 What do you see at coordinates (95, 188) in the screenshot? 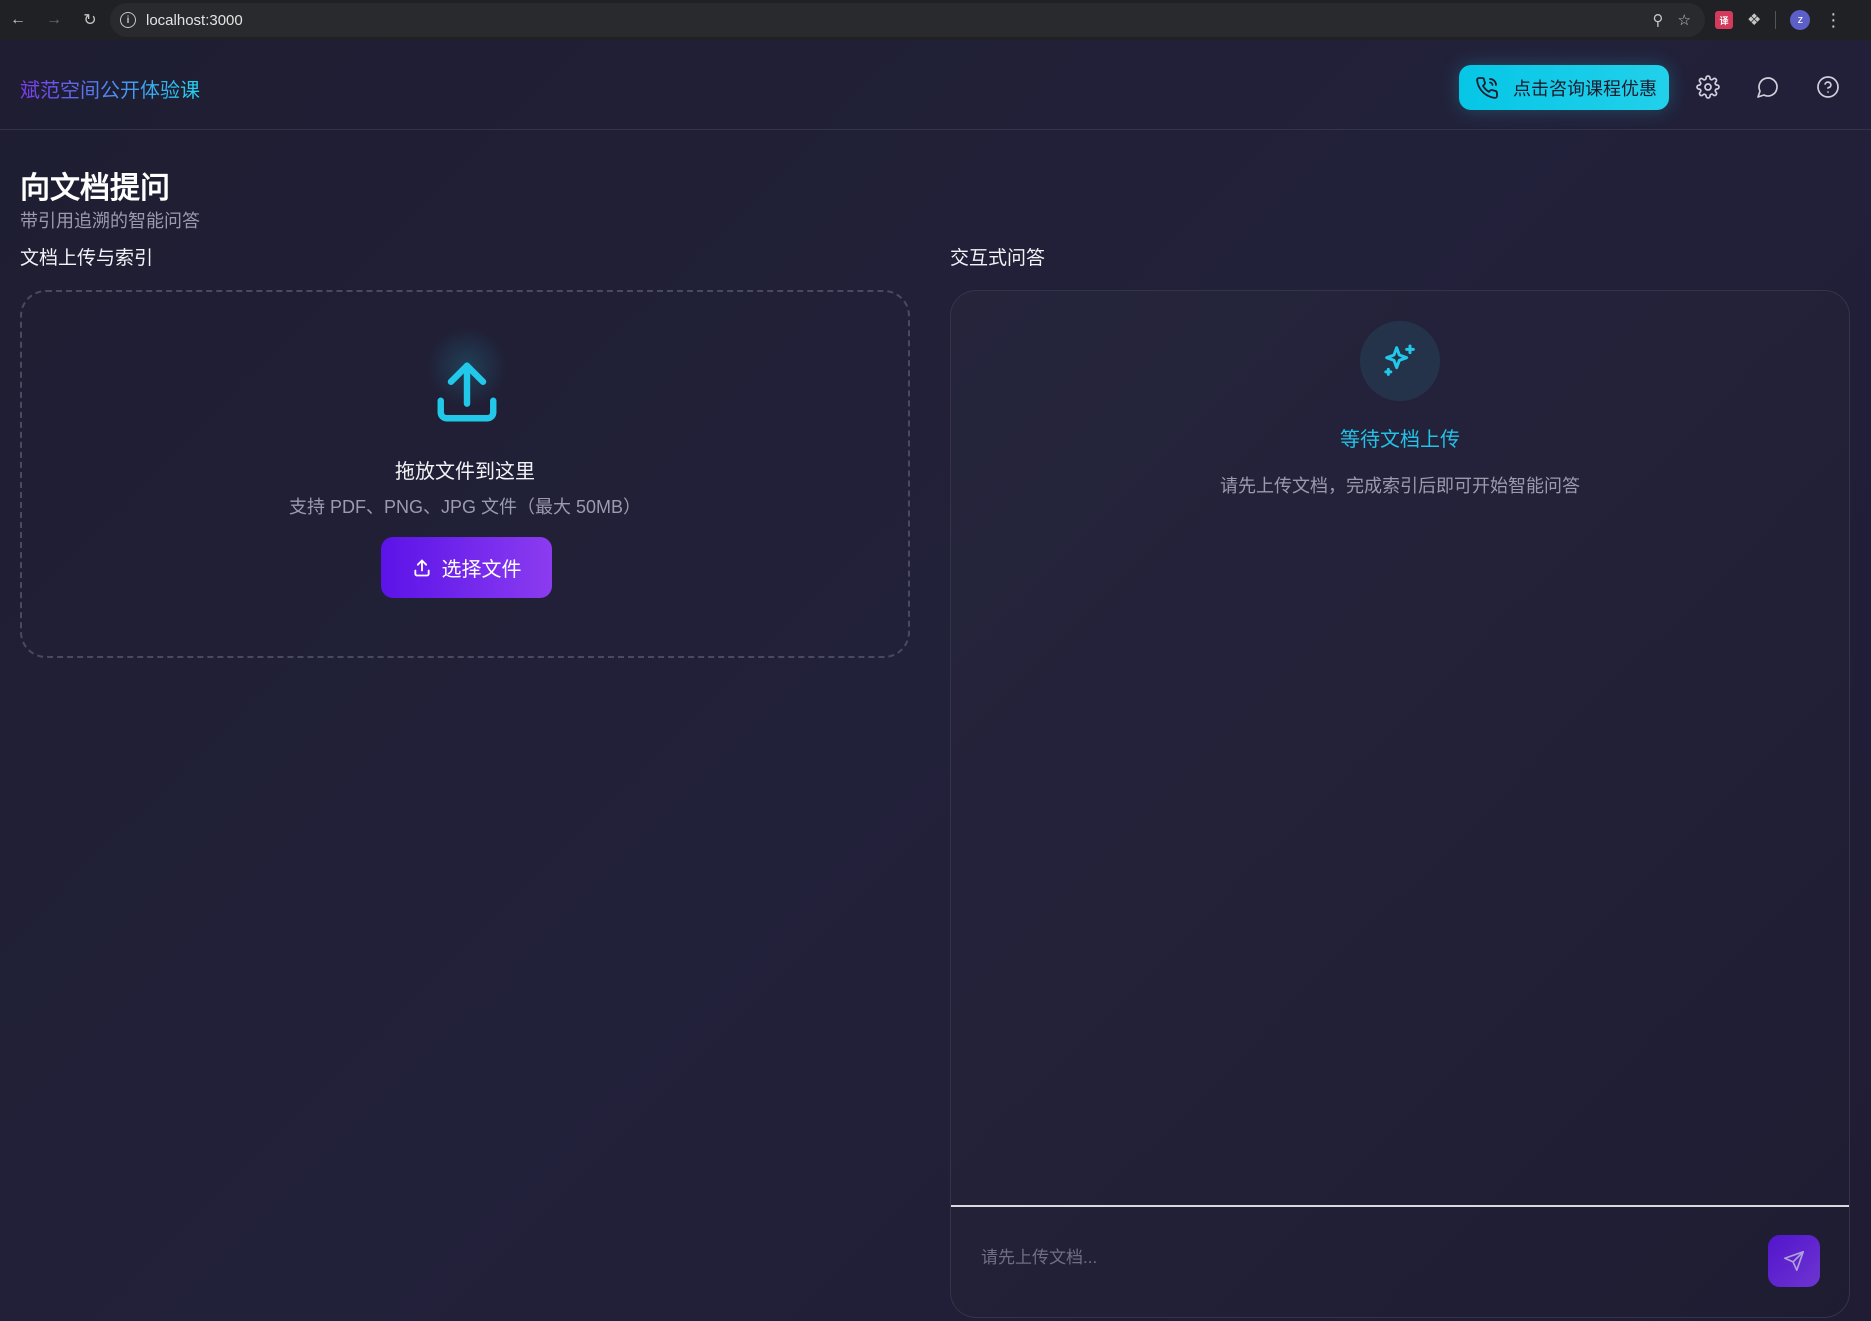
I see `page-title: 向文档提问` at bounding box center [95, 188].